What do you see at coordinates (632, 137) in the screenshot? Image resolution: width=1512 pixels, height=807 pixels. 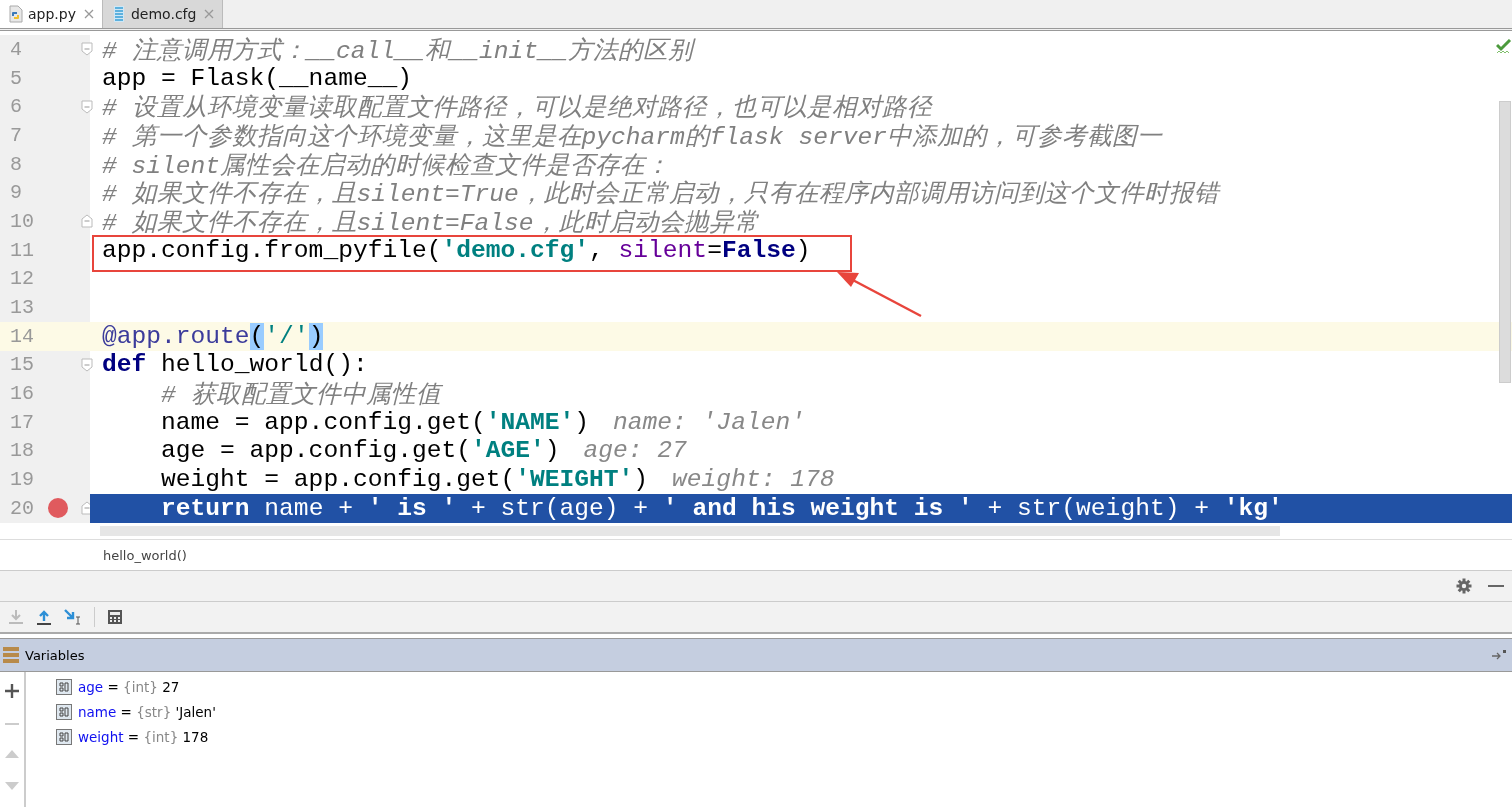 I see `code-line: # 第一个参数指向这个环境变量，这里是在pycharm的flask server中添加的，可参考截图一` at bounding box center [632, 137].